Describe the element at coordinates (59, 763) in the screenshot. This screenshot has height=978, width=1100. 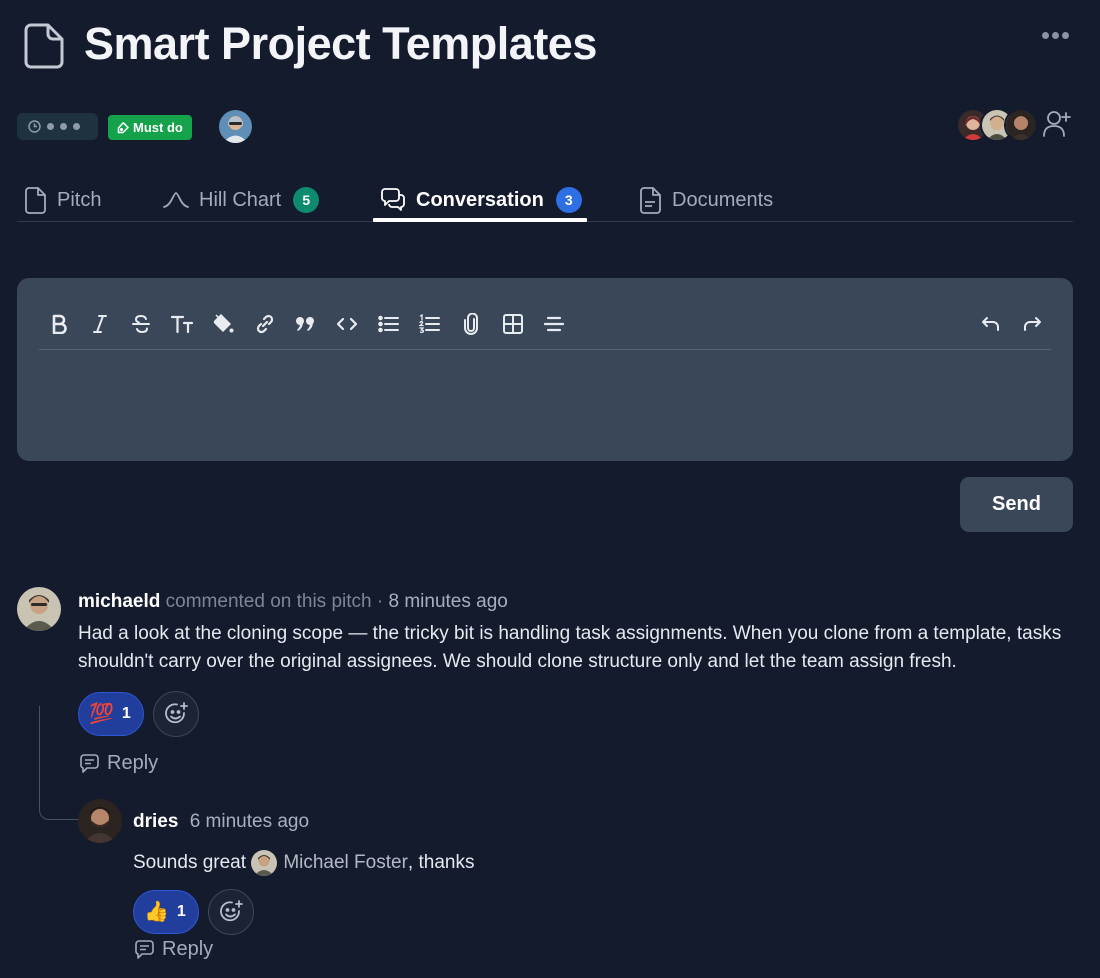
I see `thread-connector` at that location.